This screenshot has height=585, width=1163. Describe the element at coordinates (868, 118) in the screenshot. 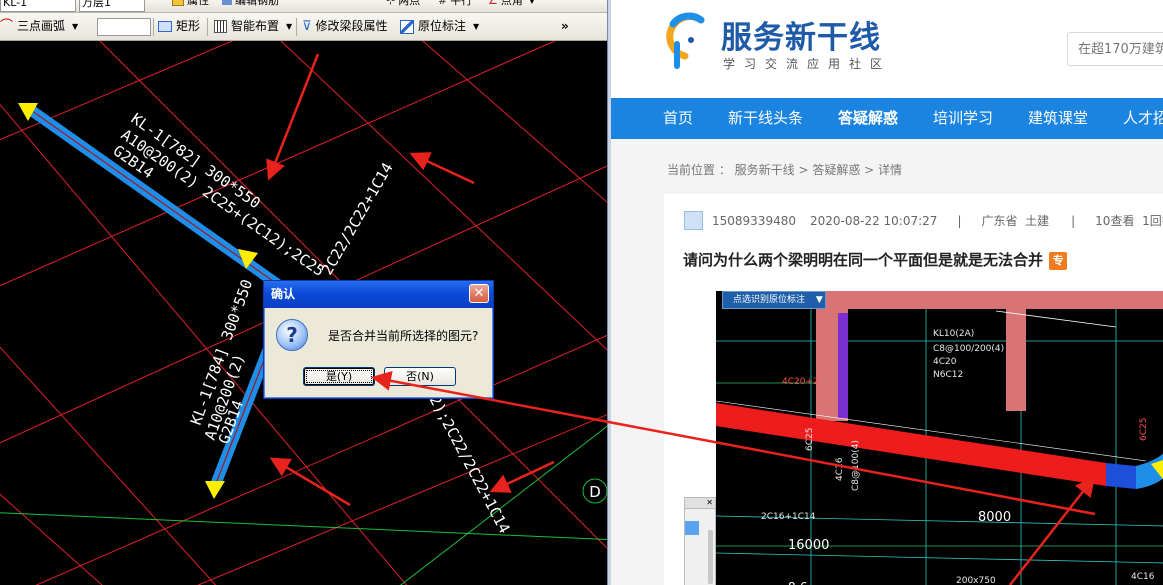

I see `nav-item-qa: 答疑解惑` at that location.